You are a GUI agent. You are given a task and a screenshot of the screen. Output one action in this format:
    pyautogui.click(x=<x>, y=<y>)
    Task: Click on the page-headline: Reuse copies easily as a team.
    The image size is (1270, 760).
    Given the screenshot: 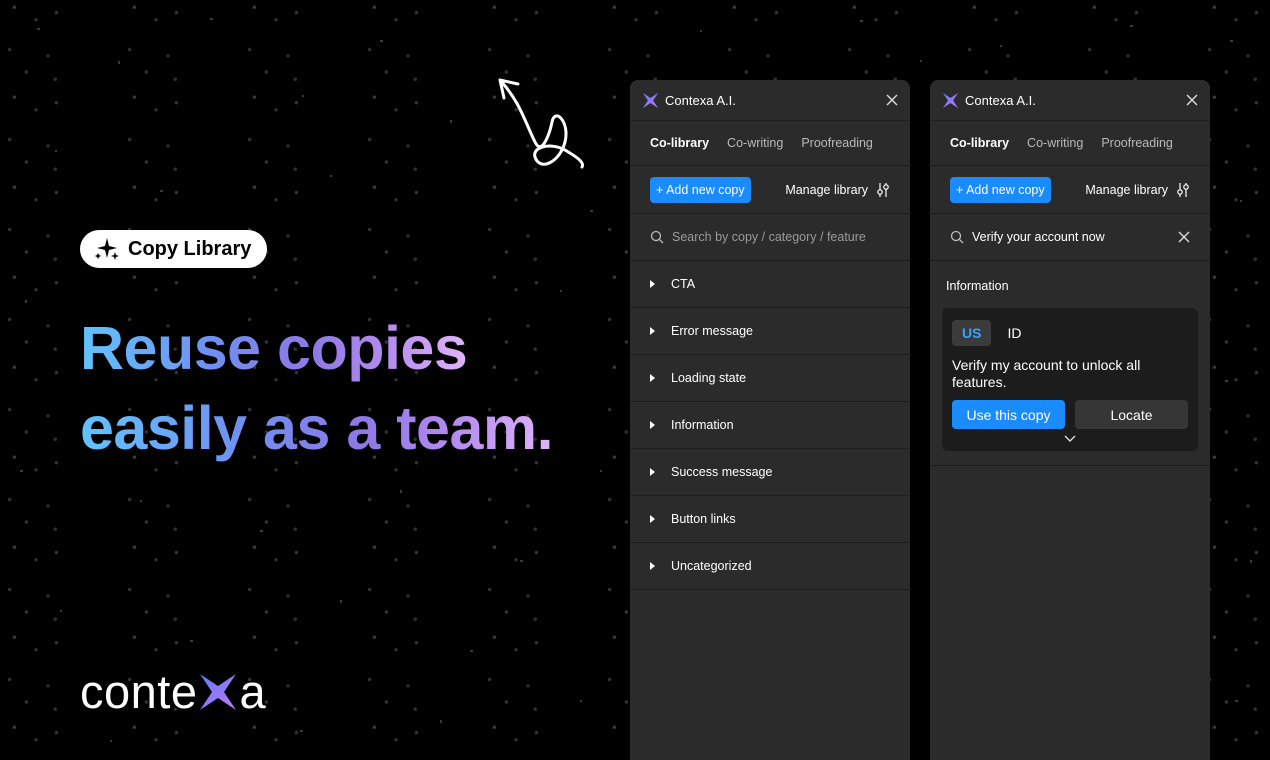 What is the action you would take?
    pyautogui.click(x=340, y=388)
    